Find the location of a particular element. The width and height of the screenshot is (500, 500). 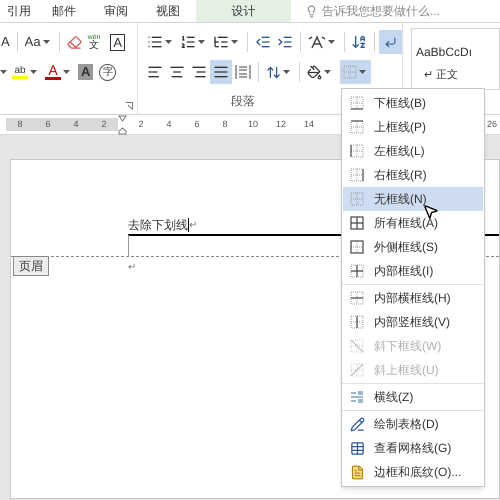

font-color-button: A is located at coordinates (58, 72).